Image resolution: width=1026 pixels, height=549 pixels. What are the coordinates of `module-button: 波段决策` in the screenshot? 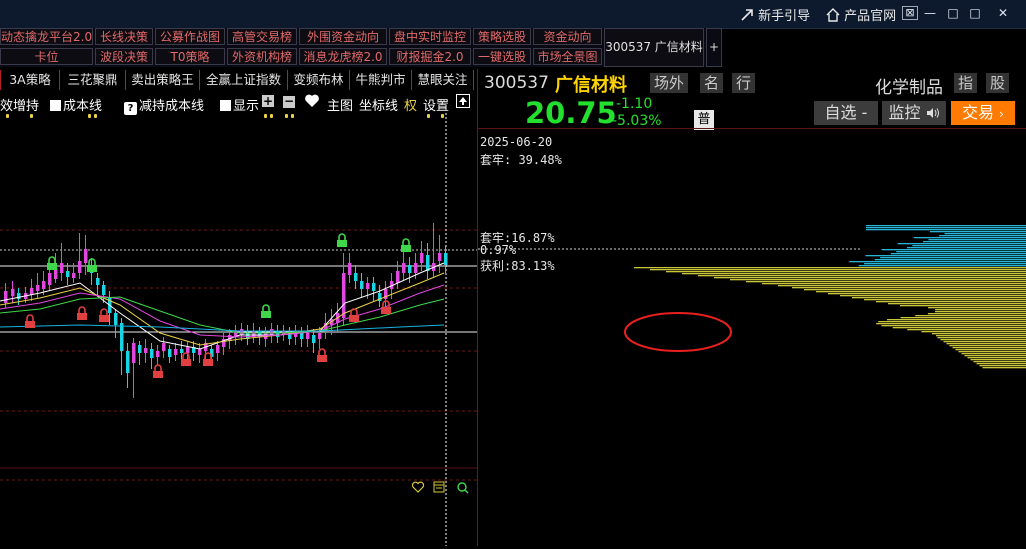 It's located at (124, 56).